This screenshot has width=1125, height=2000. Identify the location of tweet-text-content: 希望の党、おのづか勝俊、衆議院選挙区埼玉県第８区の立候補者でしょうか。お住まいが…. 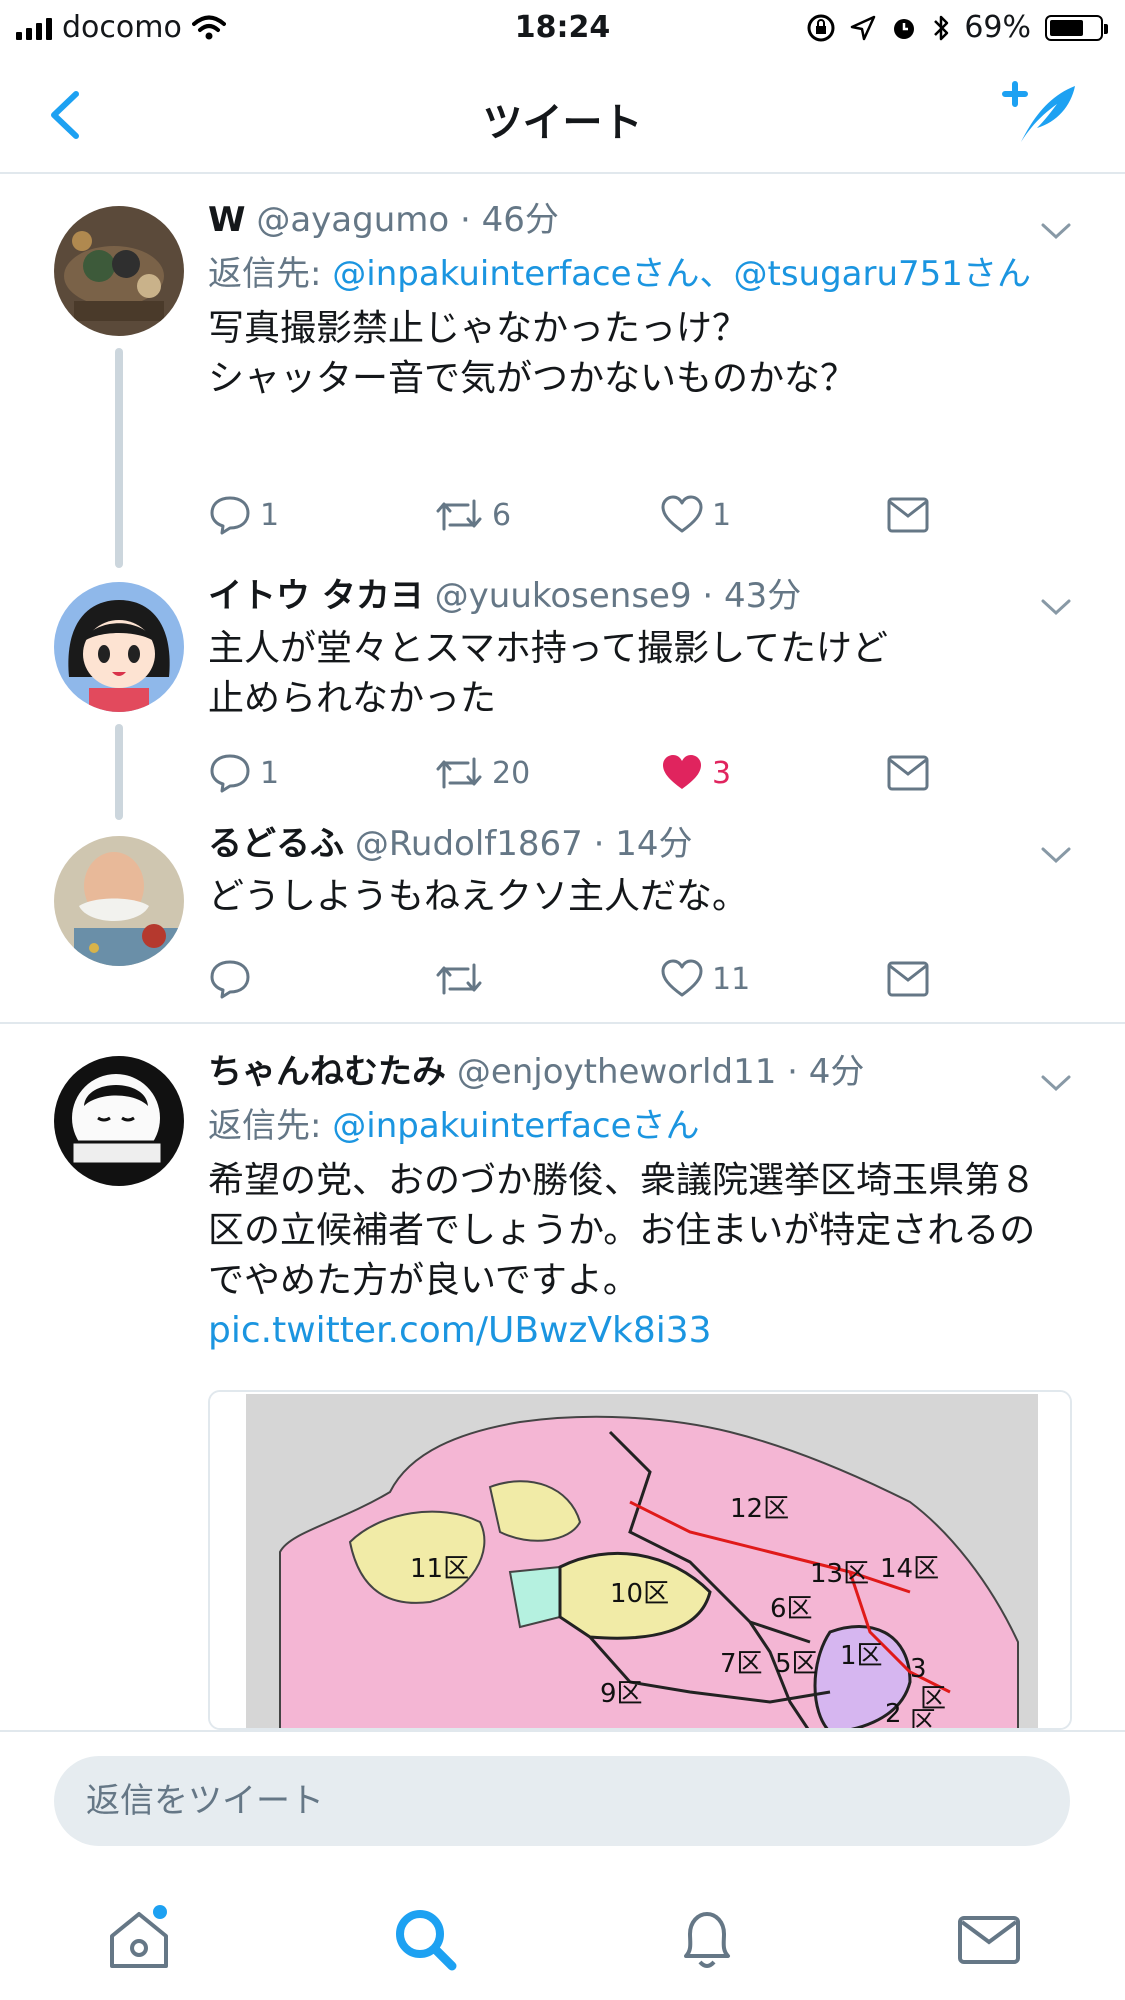
(622, 1230).